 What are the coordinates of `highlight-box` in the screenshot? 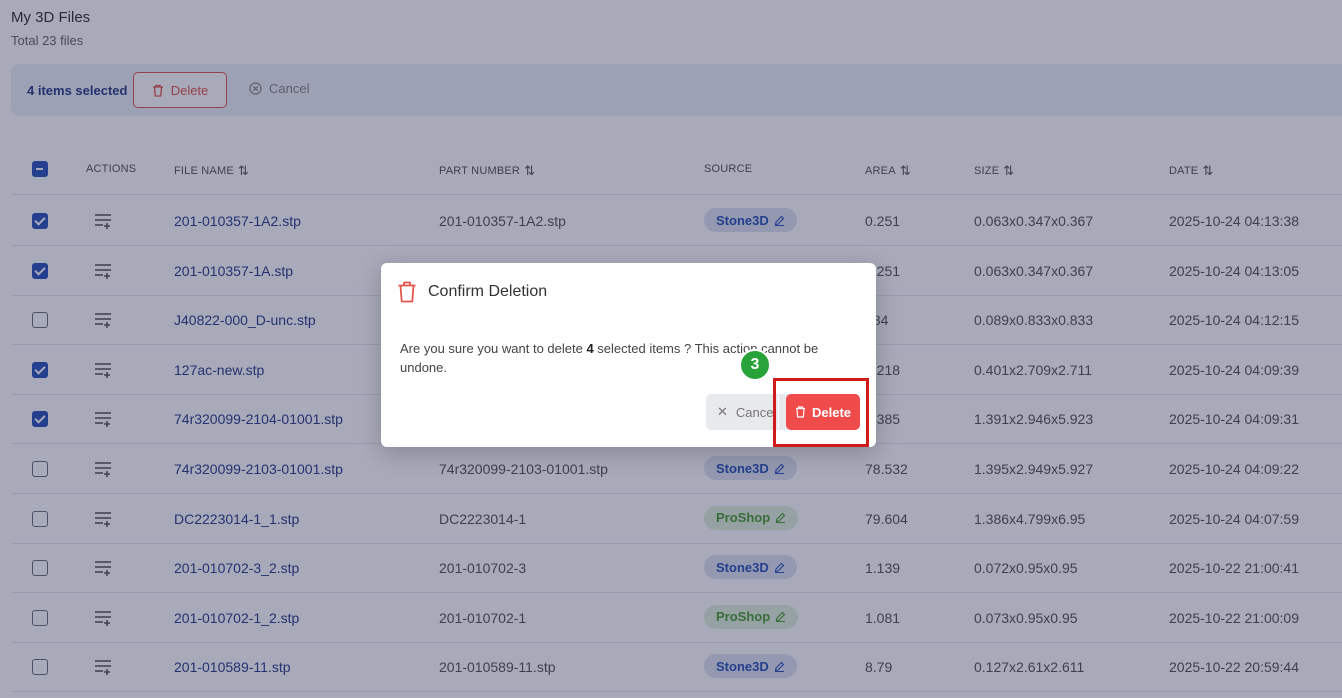 It's located at (821, 412).